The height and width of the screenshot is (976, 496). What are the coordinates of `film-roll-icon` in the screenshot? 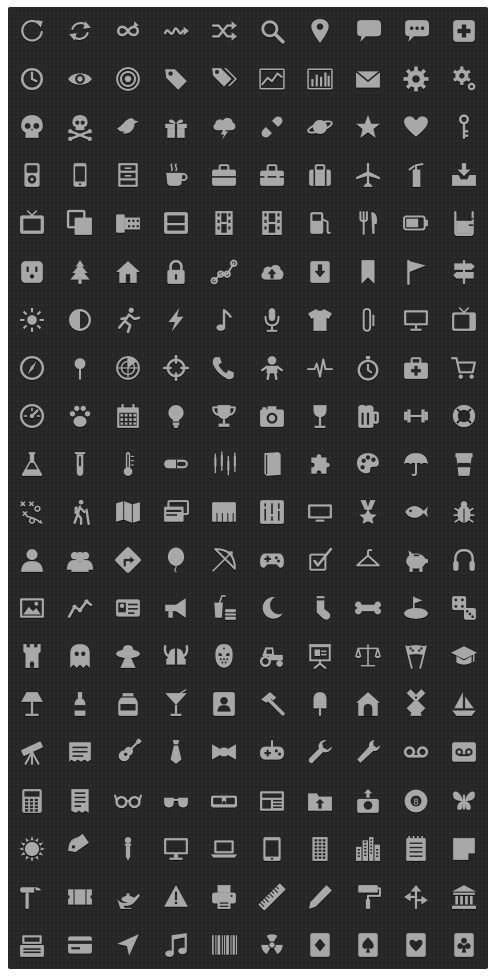 It's located at (128, 223).